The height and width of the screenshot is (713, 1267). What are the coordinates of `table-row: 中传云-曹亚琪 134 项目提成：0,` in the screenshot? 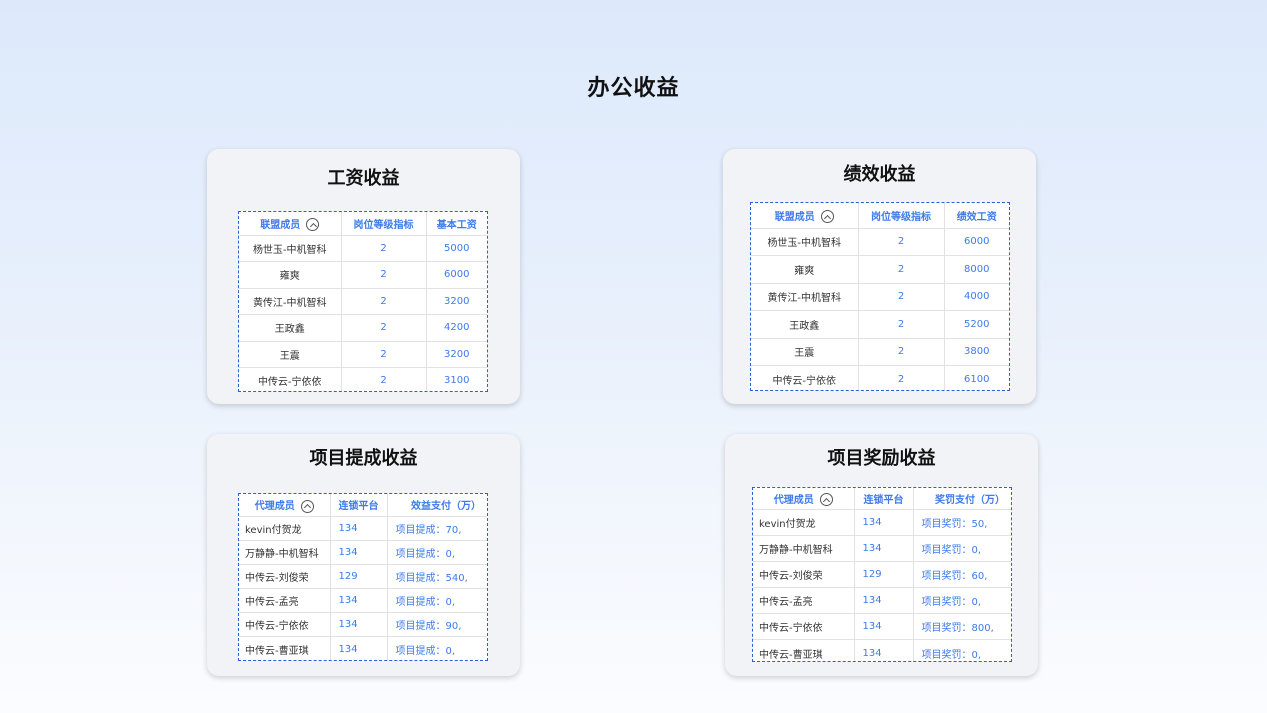 It's located at (363, 648).